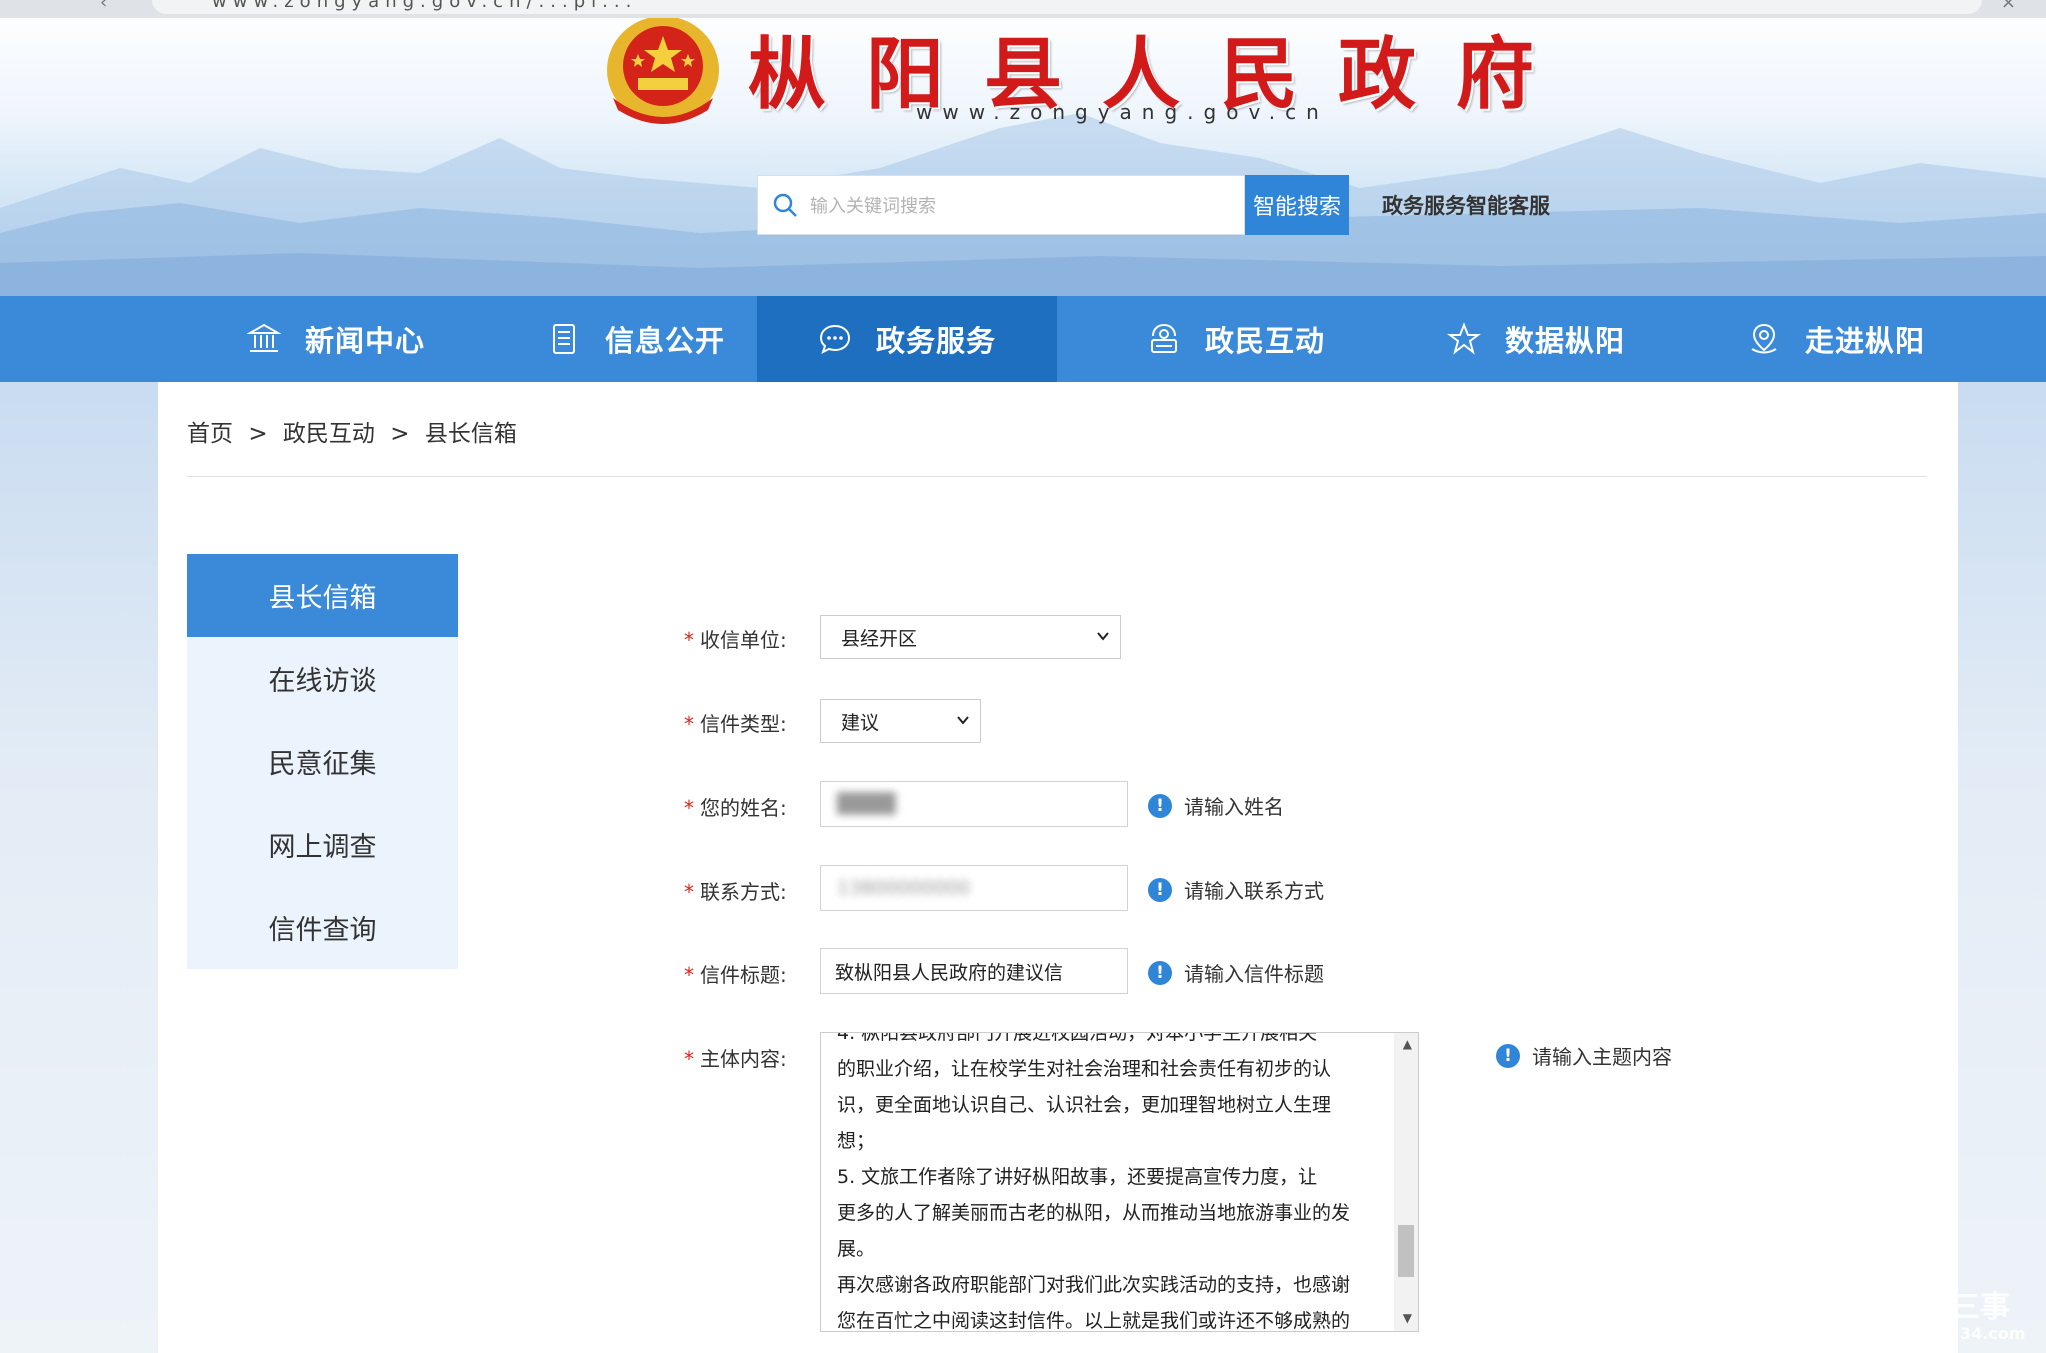 The height and width of the screenshot is (1353, 2046). I want to click on breadcrumb-section: 政民互动, so click(329, 434).